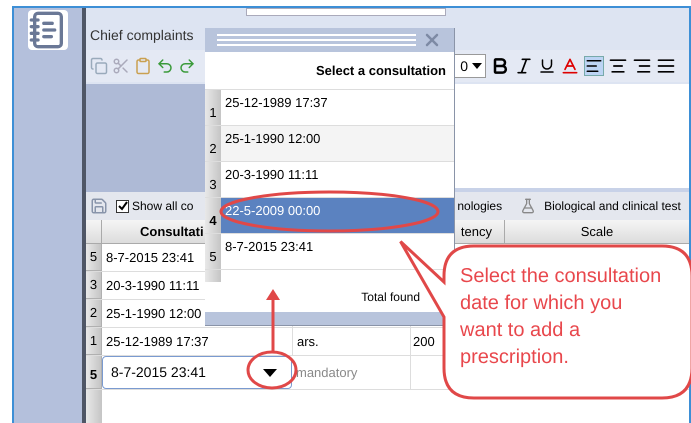 This screenshot has width=691, height=423. What do you see at coordinates (150, 257) in the screenshot?
I see `table-cell-text: 8-7-2015 23:41` at bounding box center [150, 257].